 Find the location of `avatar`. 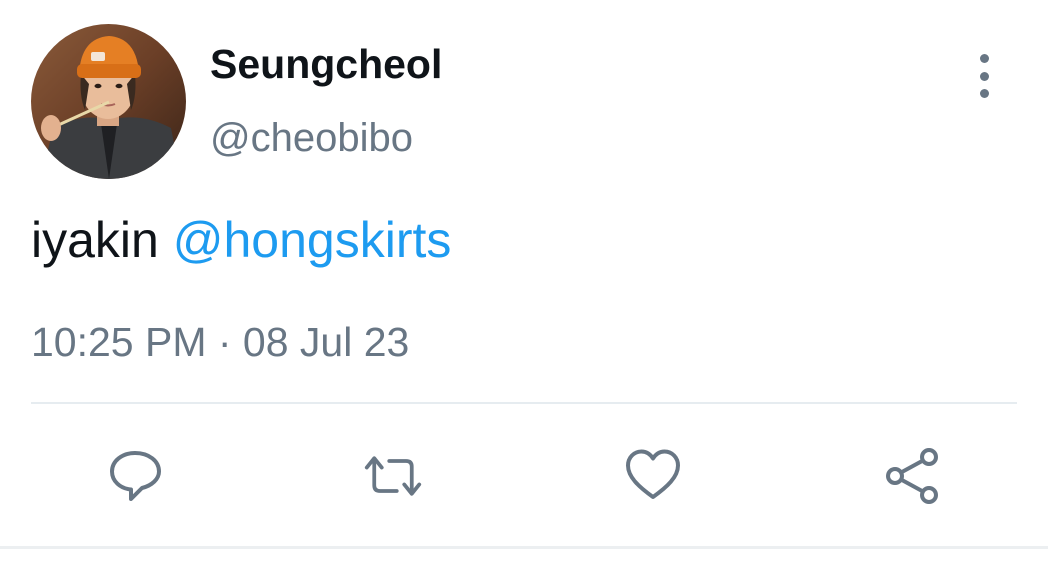

avatar is located at coordinates (108, 101).